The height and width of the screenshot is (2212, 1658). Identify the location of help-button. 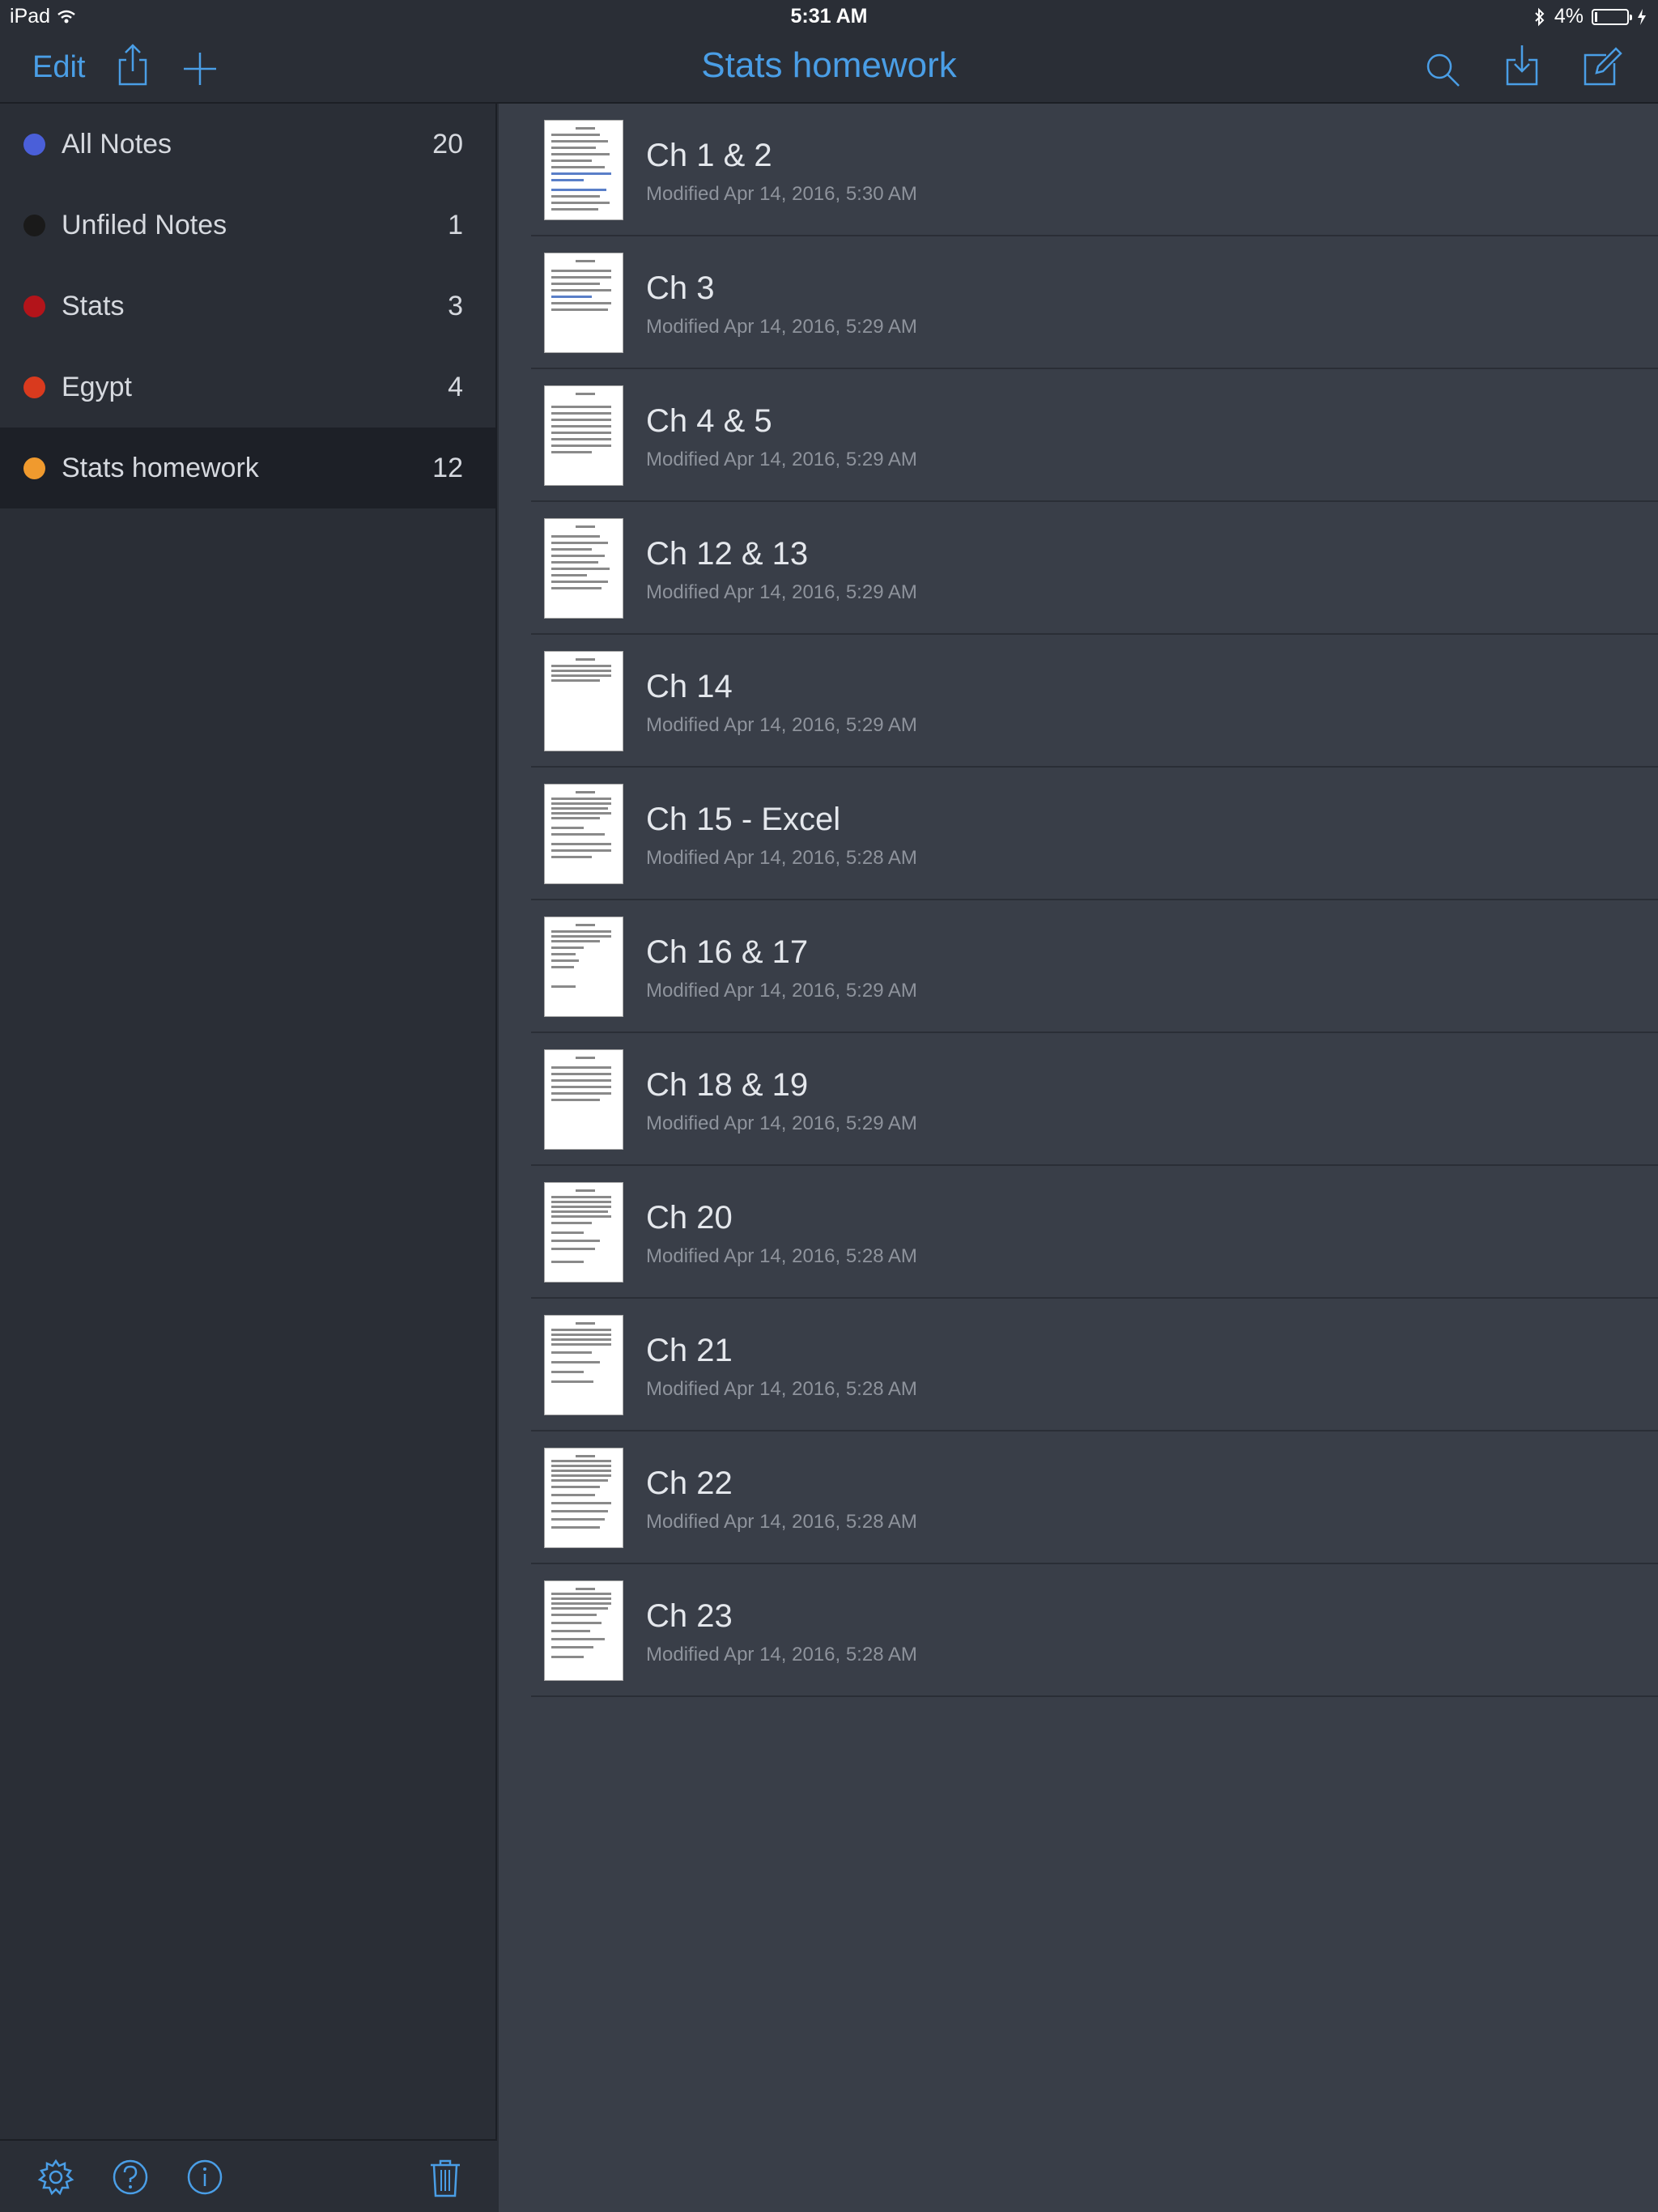
(130, 2180).